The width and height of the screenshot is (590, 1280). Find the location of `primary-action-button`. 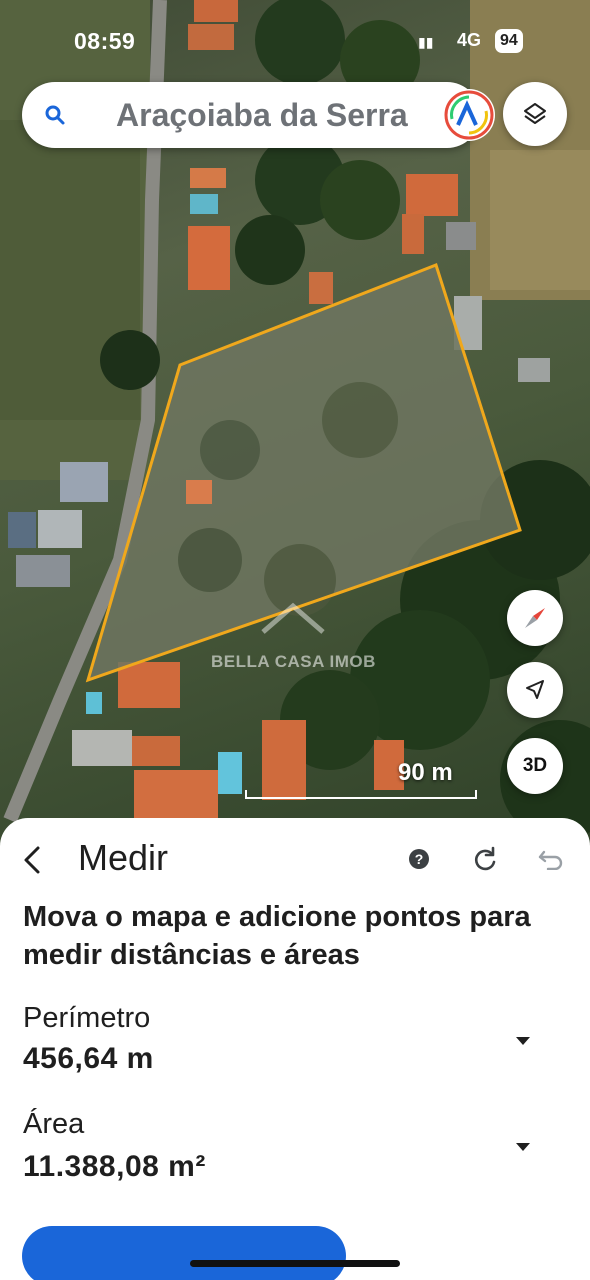

primary-action-button is located at coordinates (184, 1253).